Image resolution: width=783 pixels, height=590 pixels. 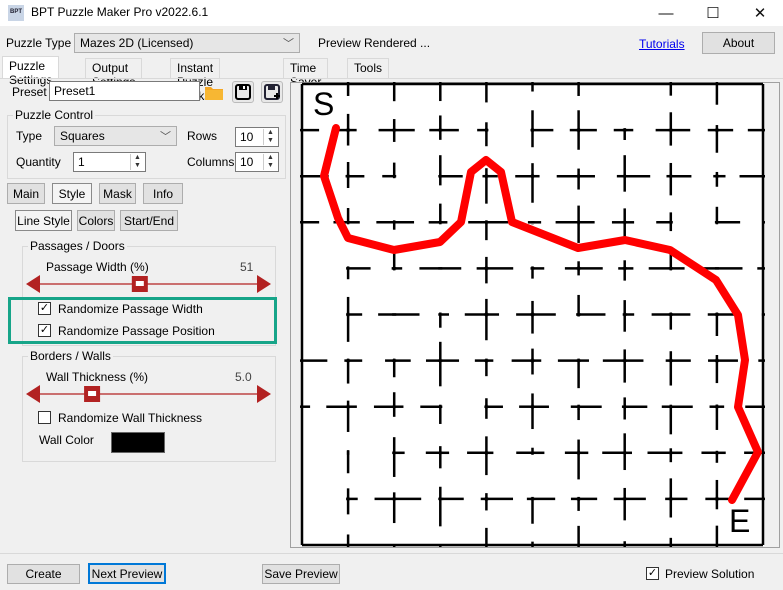 I want to click on subtab-main: Main, so click(x=26, y=193).